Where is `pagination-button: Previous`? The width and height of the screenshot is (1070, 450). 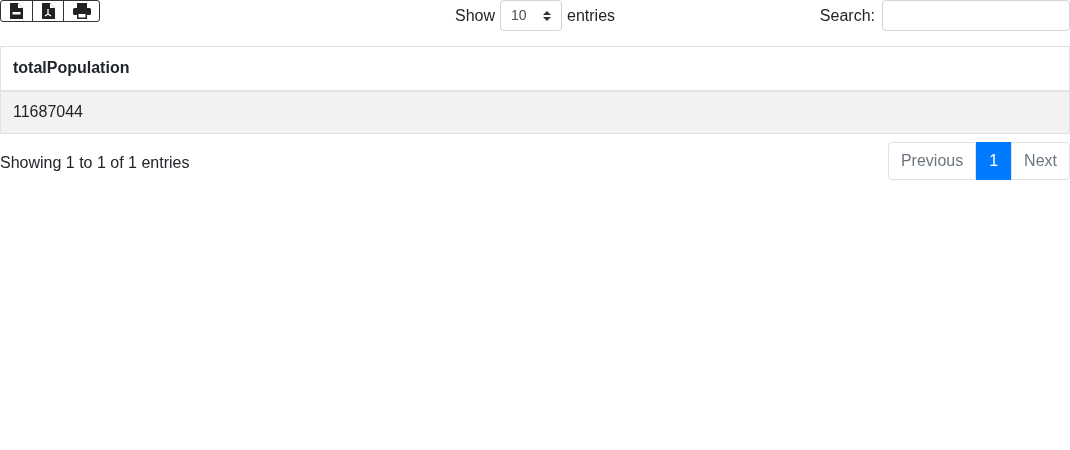 pagination-button: Previous is located at coordinates (932, 161).